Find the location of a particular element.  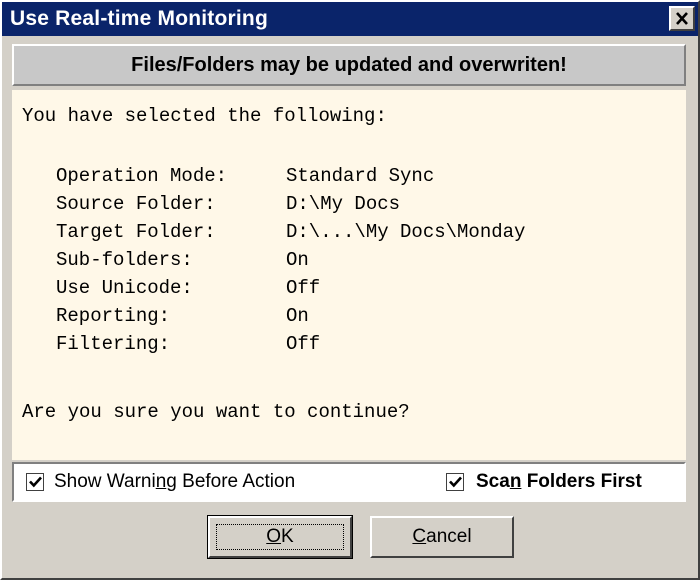

intro-text: You have selected the following: is located at coordinates (204, 116).